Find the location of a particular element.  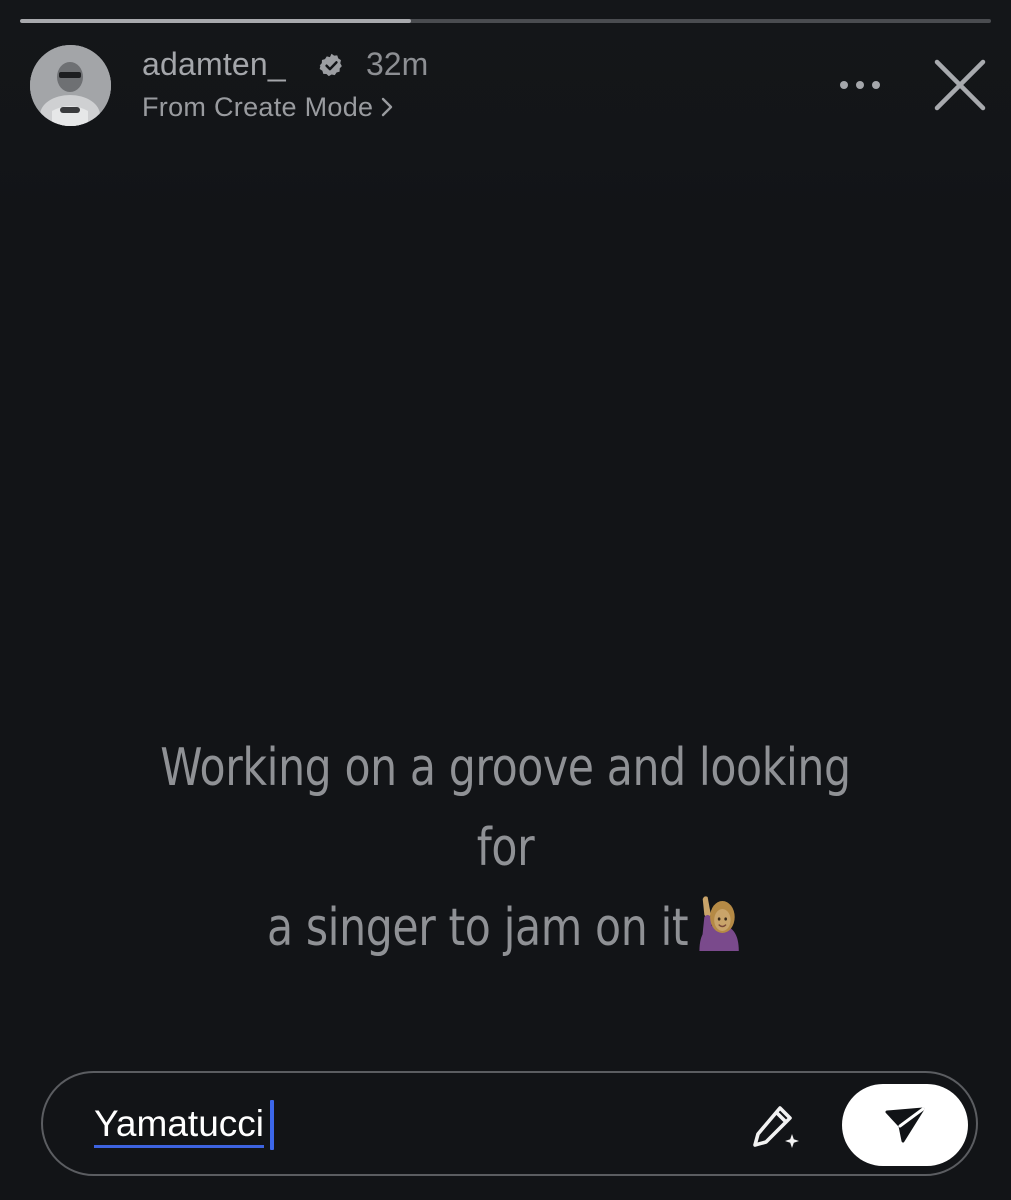

person-raising-hand-emoji is located at coordinates (719, 923).